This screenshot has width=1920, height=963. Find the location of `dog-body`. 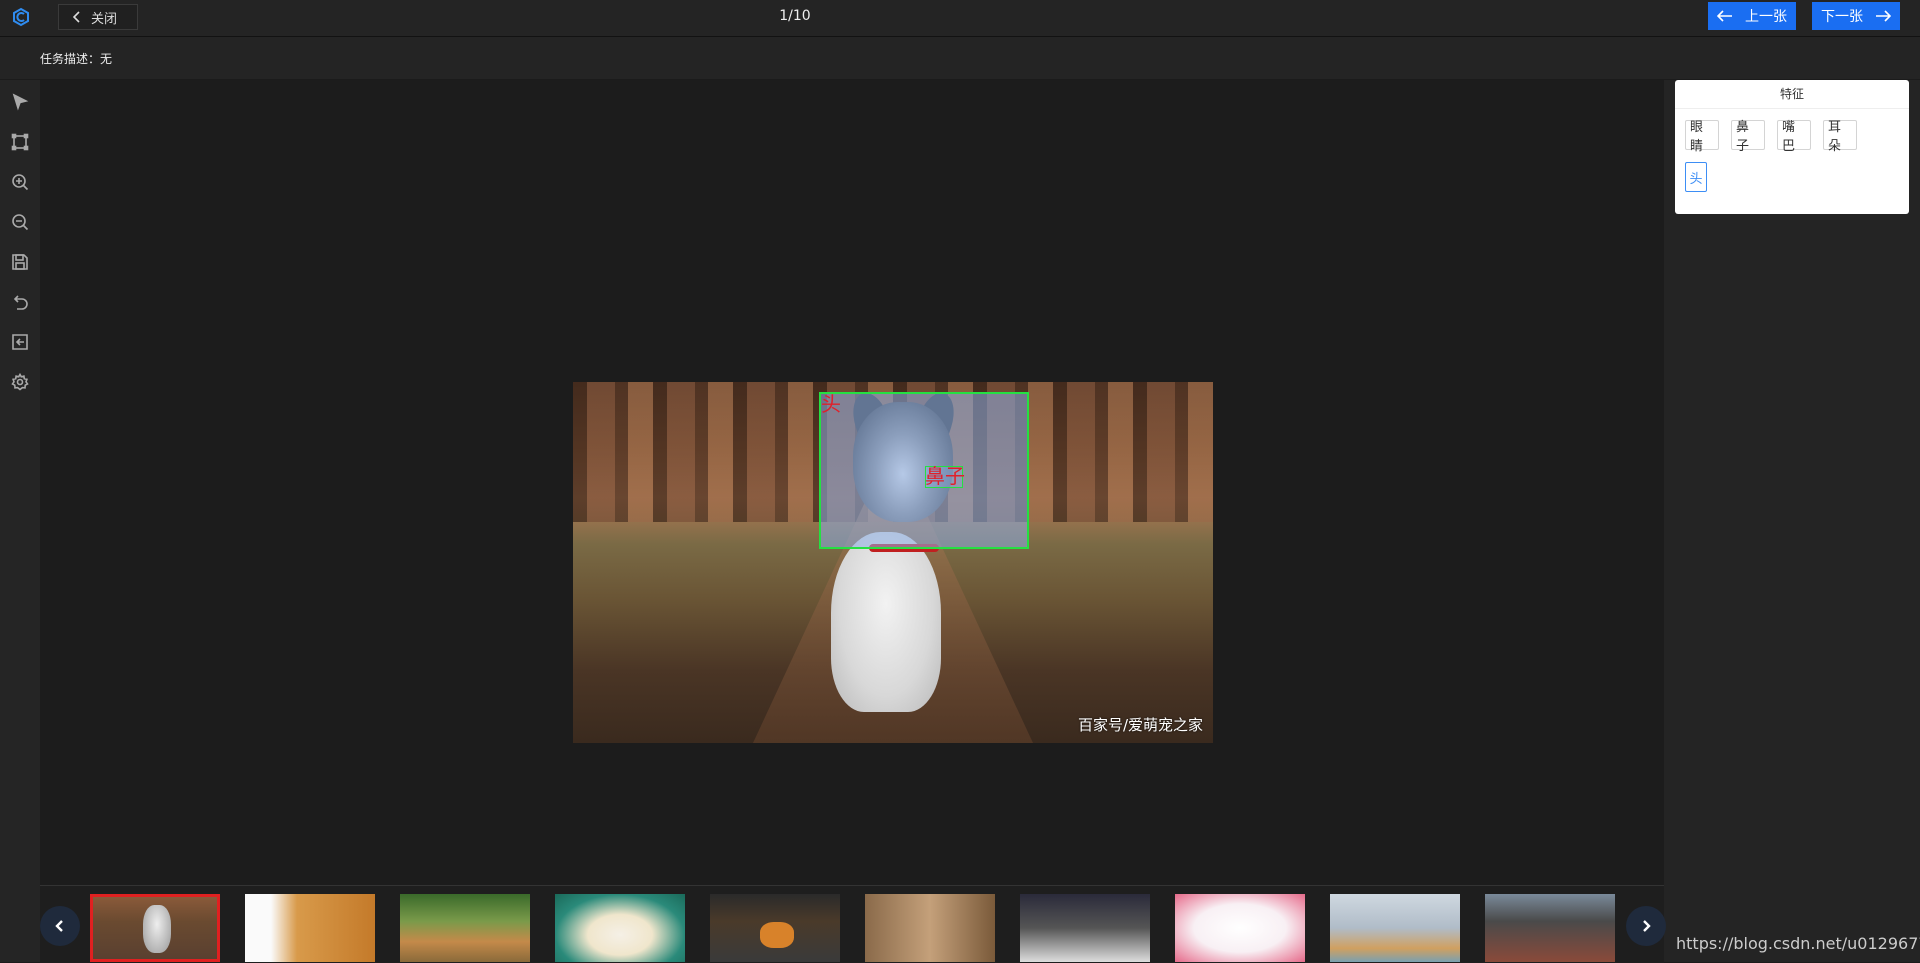

dog-body is located at coordinates (886, 622).